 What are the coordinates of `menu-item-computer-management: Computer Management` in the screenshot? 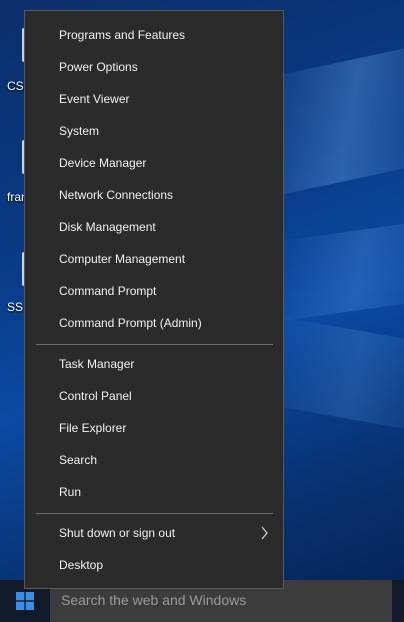 It's located at (154, 259).